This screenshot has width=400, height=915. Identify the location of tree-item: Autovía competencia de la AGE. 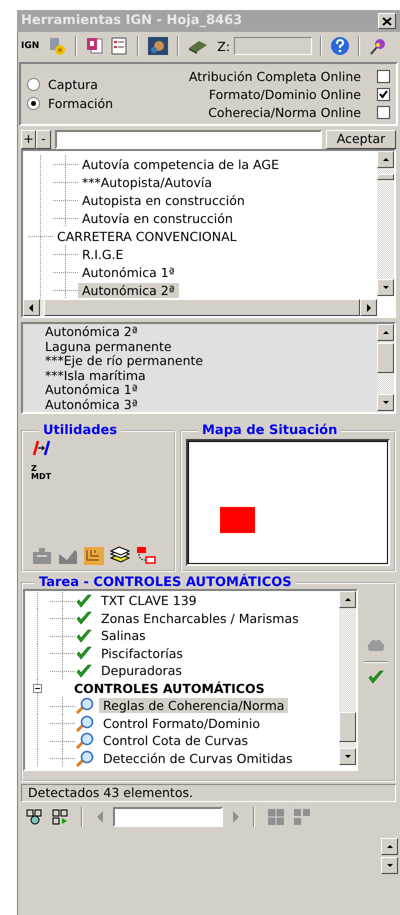
(180, 164).